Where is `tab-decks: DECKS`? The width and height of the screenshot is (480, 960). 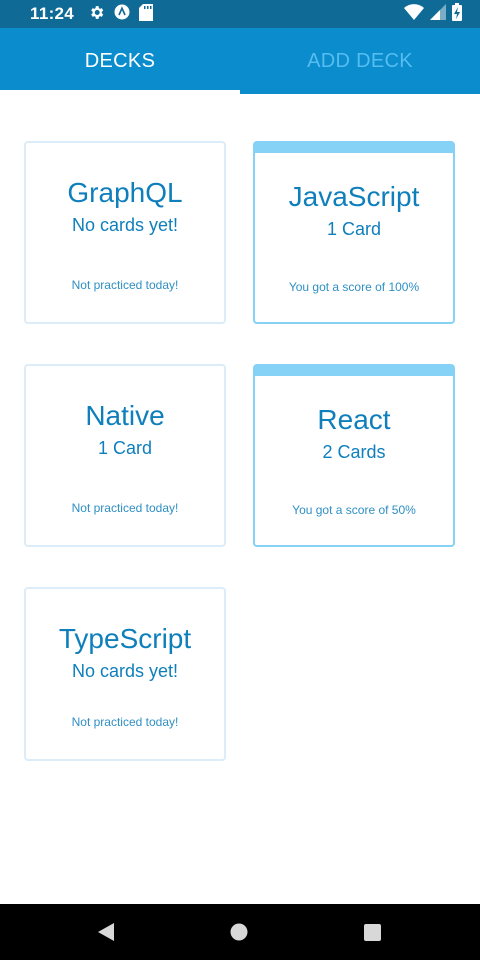
tab-decks: DECKS is located at coordinates (120, 61).